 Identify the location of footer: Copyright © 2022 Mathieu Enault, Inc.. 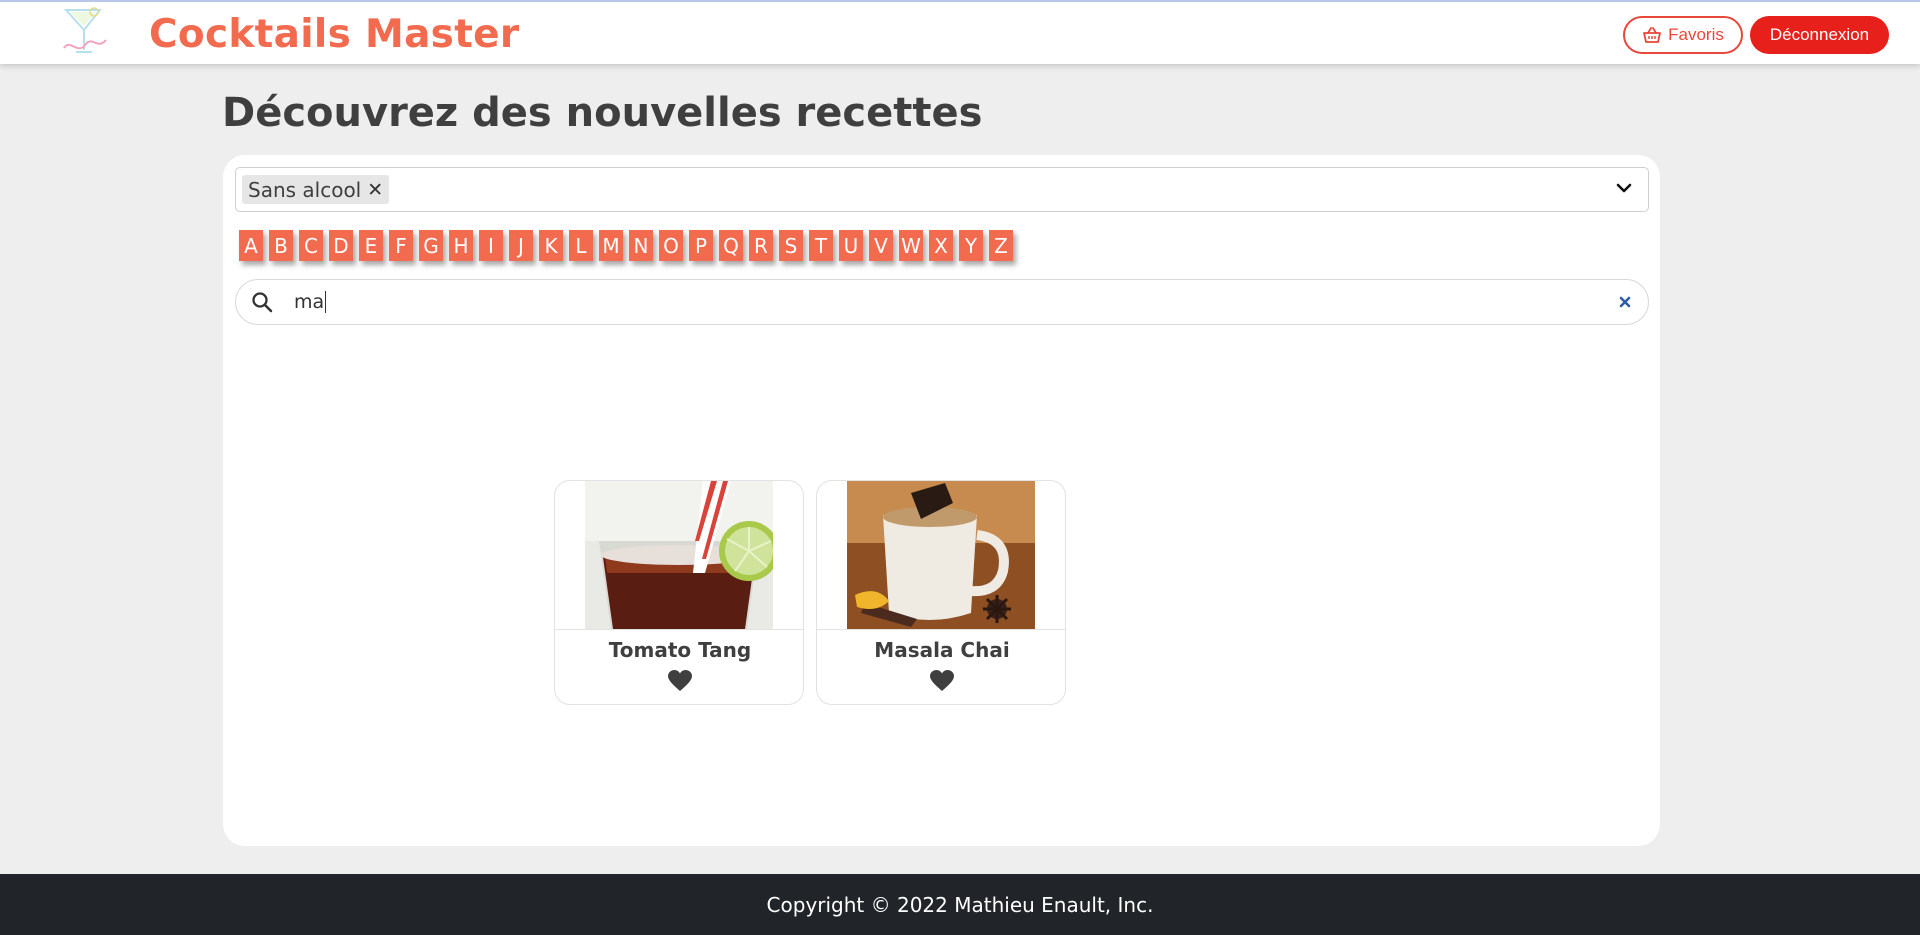
(960, 904).